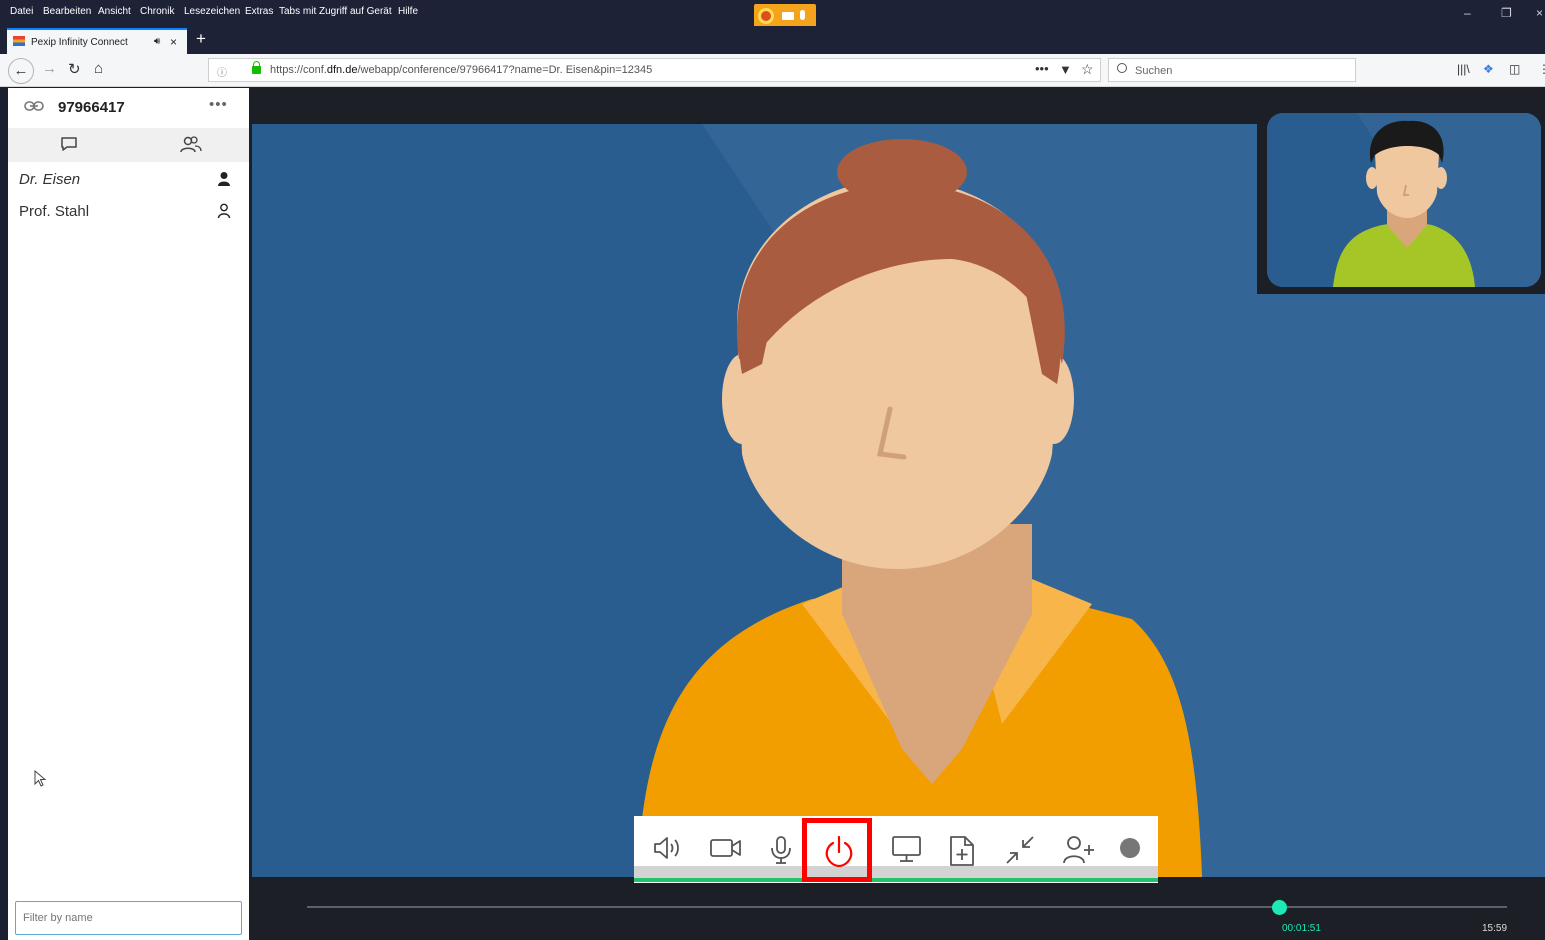  I want to click on self-view, so click(1401, 197).